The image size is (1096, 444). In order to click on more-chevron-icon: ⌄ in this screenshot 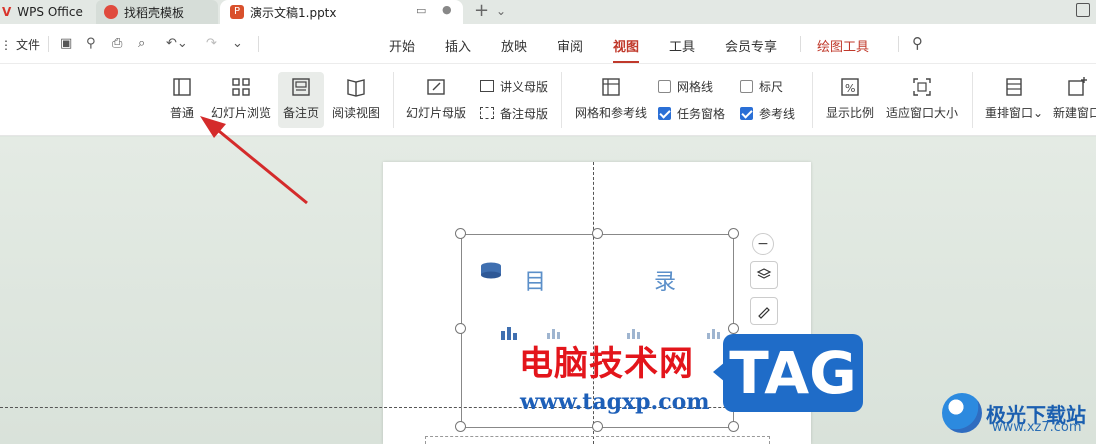, I will do `click(237, 43)`.